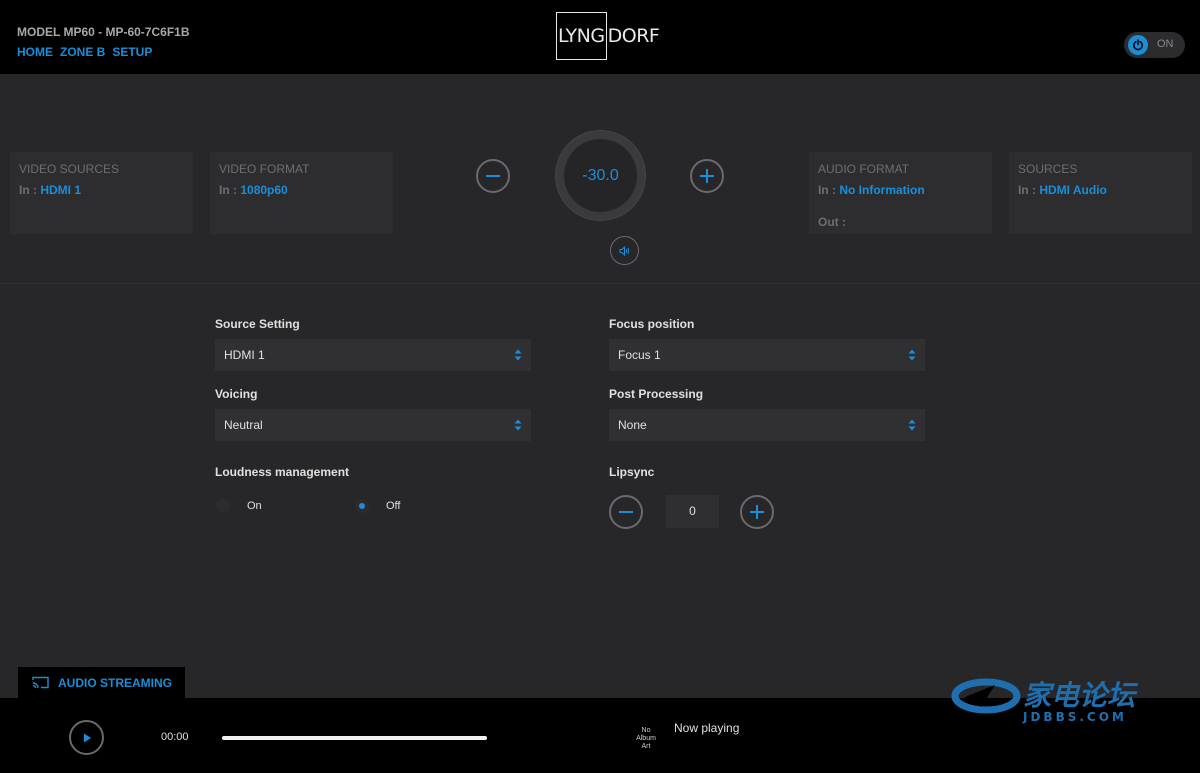 Image resolution: width=1200 pixels, height=773 pixels. Describe the element at coordinates (28, 190) in the screenshot. I see `video-sources-in-label: In :` at that location.